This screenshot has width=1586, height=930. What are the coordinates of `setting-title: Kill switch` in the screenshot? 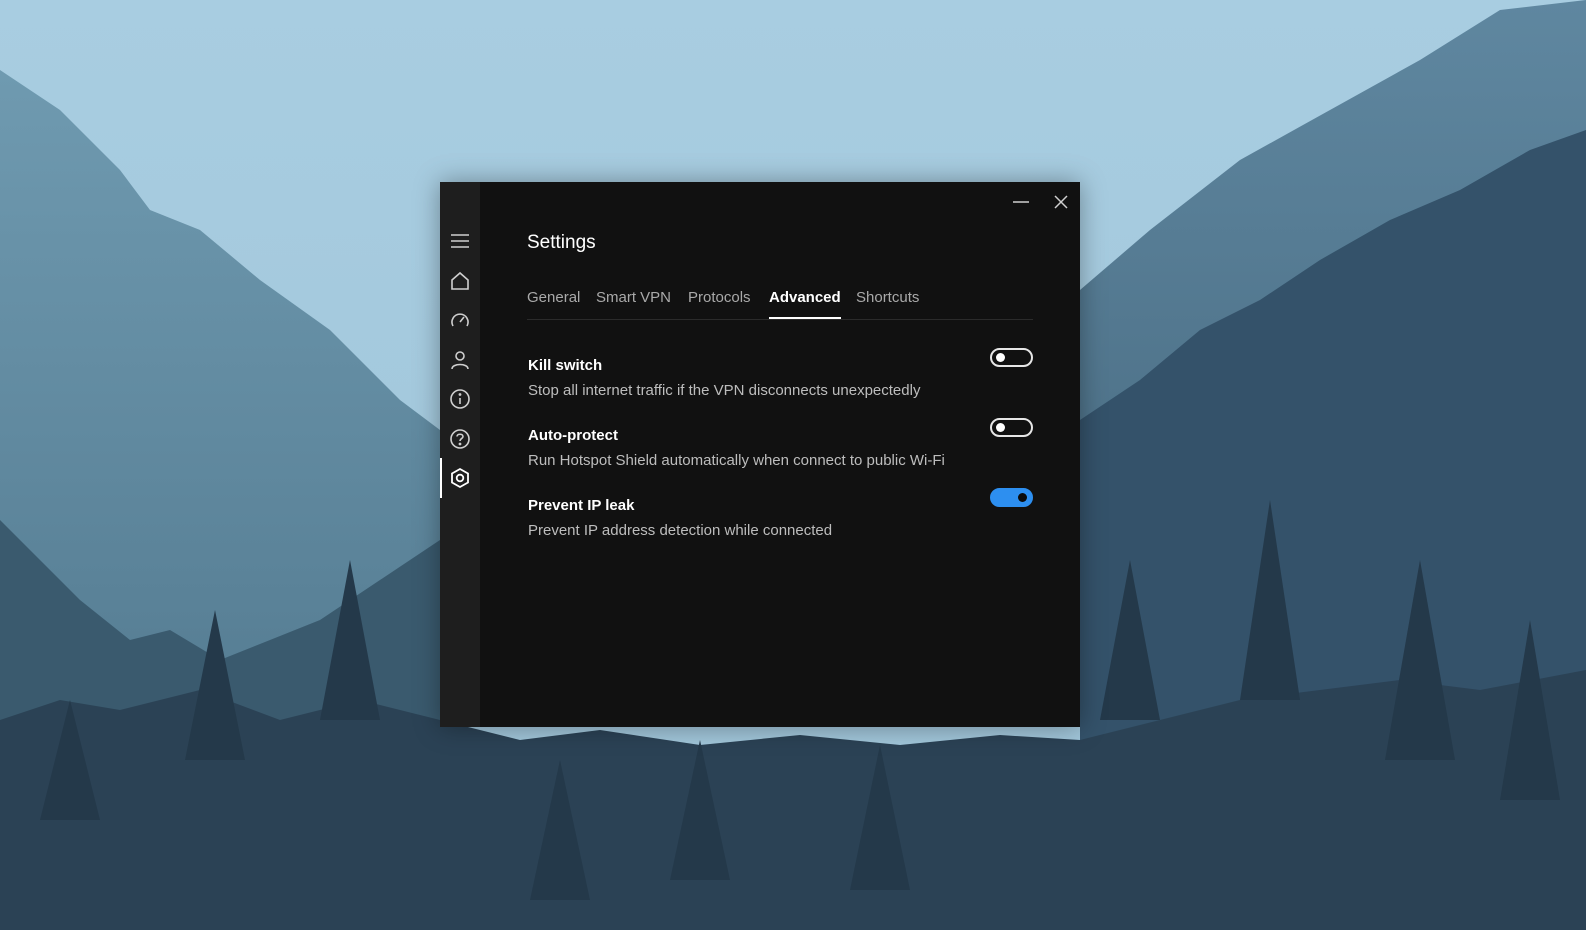 It's located at (565, 365).